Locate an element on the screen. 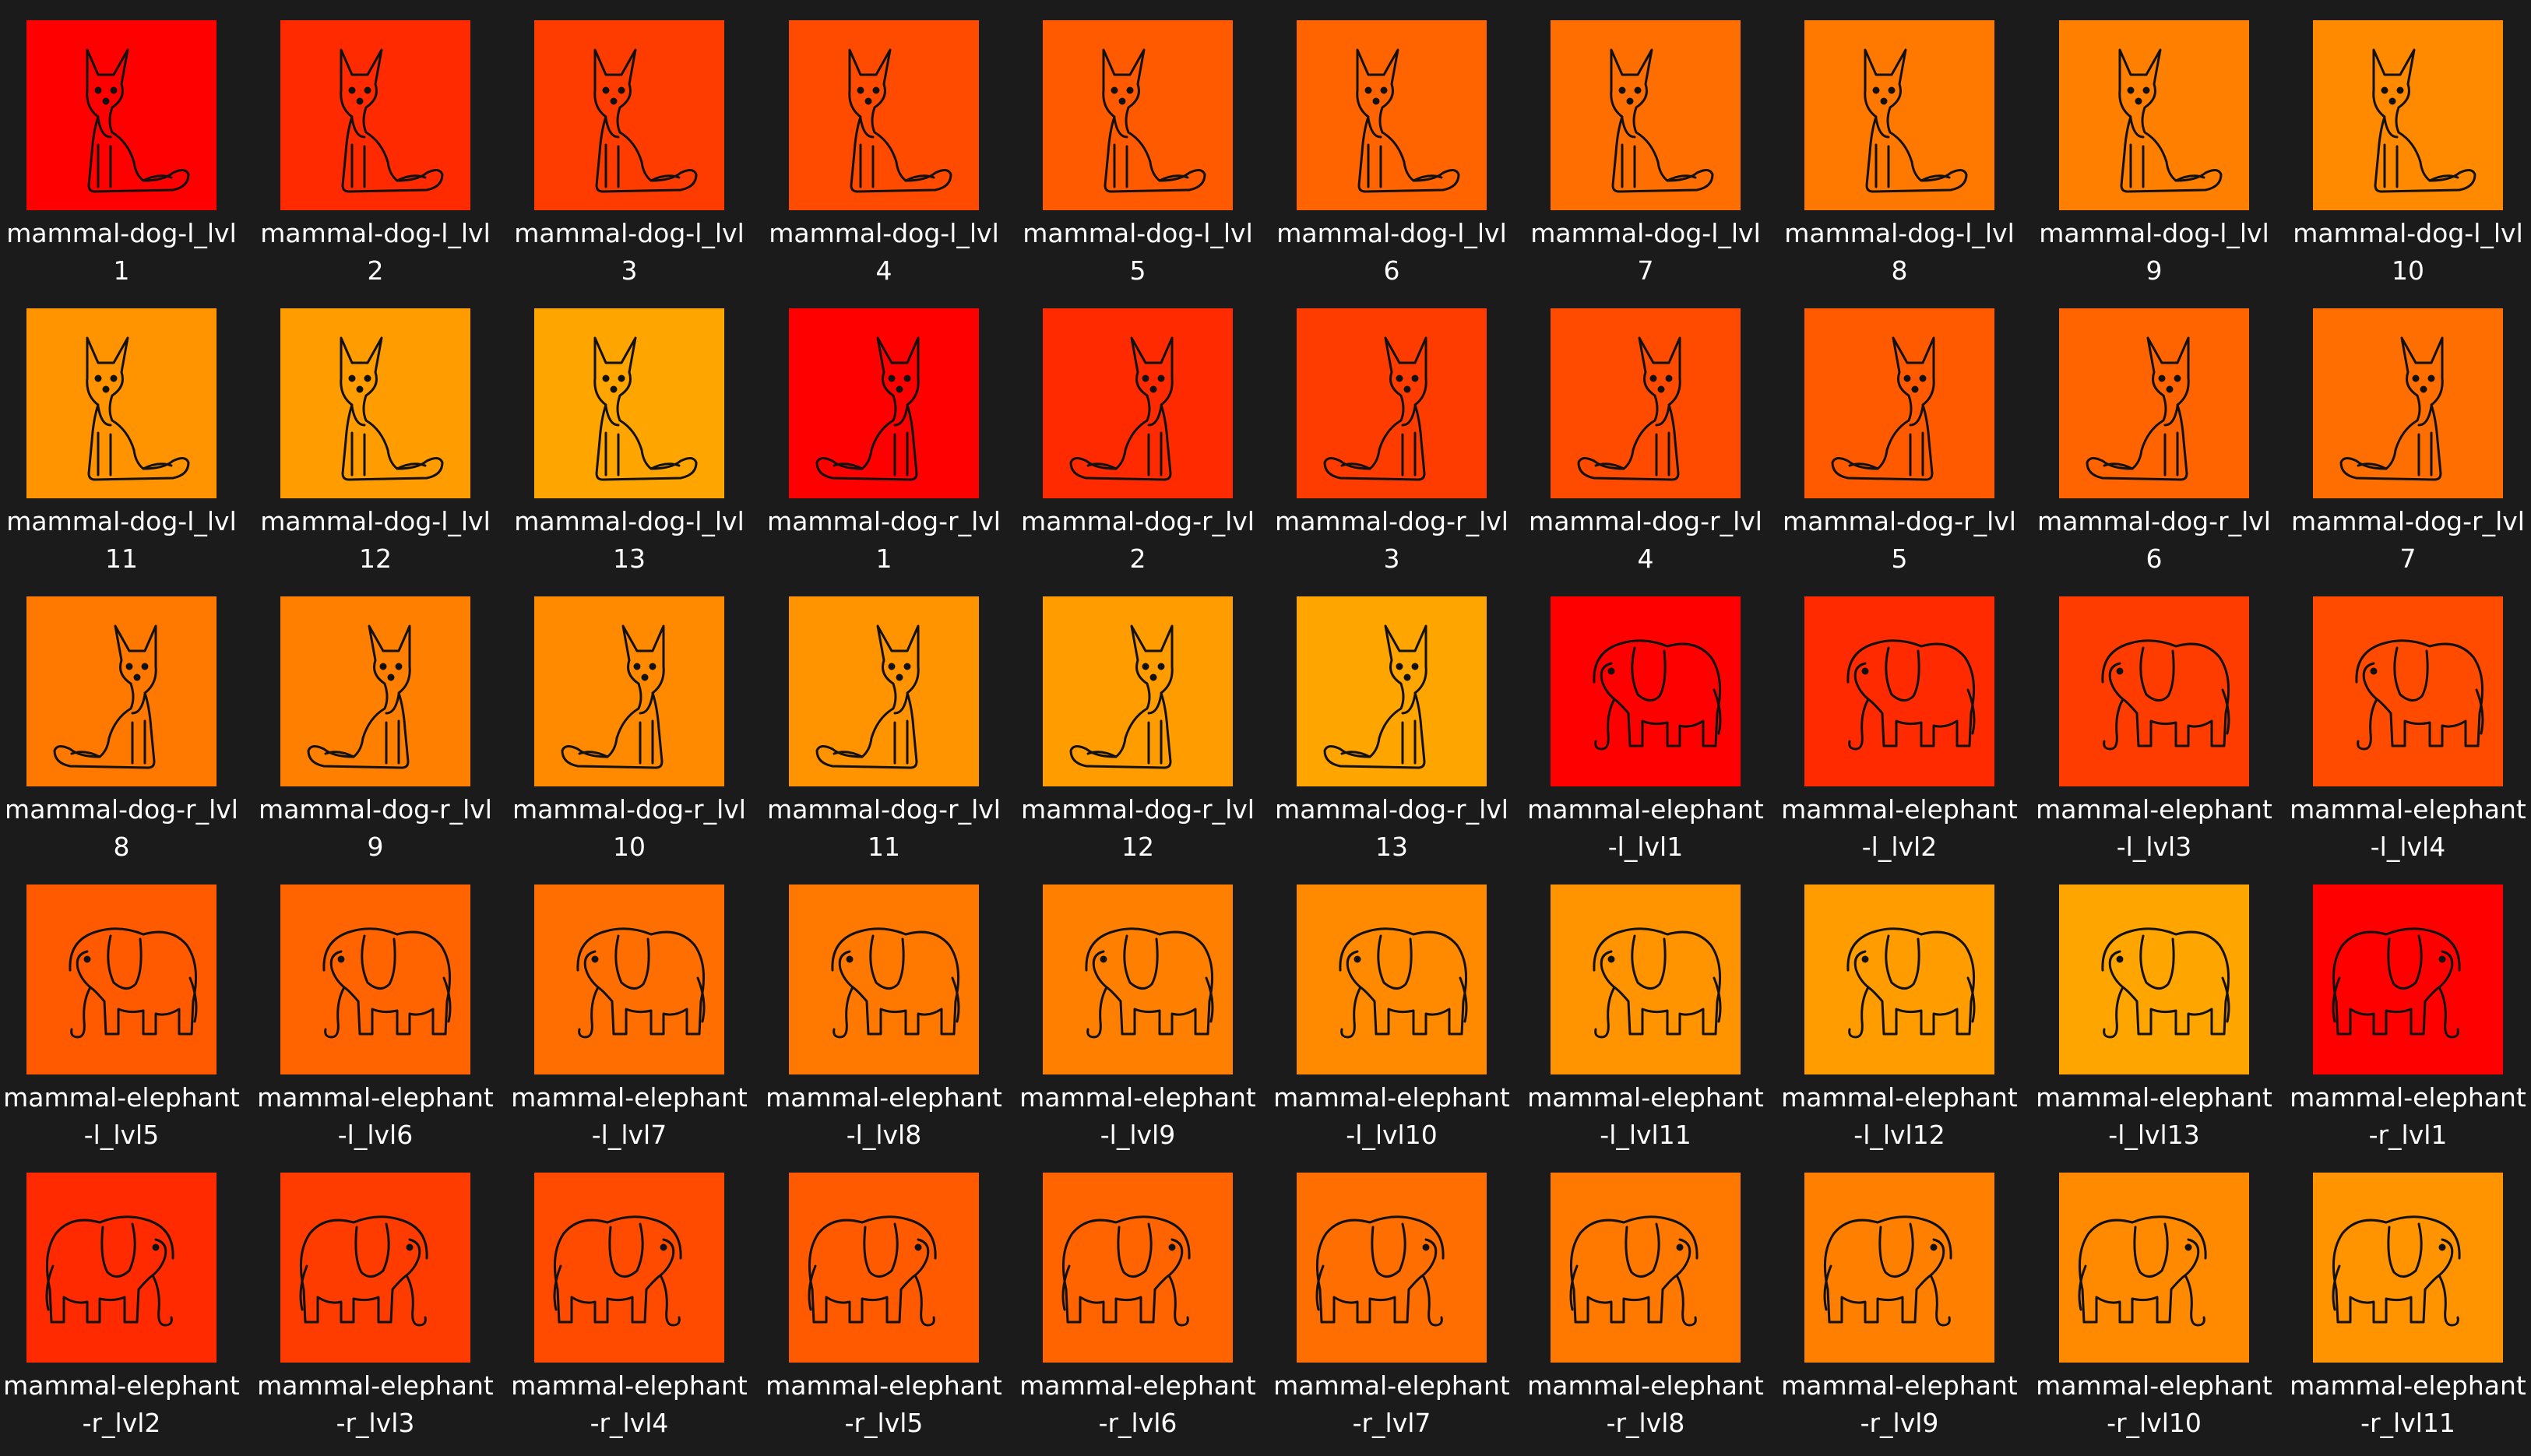  file-name: mammal-elephant-r_lvl5 is located at coordinates (883, 1404).